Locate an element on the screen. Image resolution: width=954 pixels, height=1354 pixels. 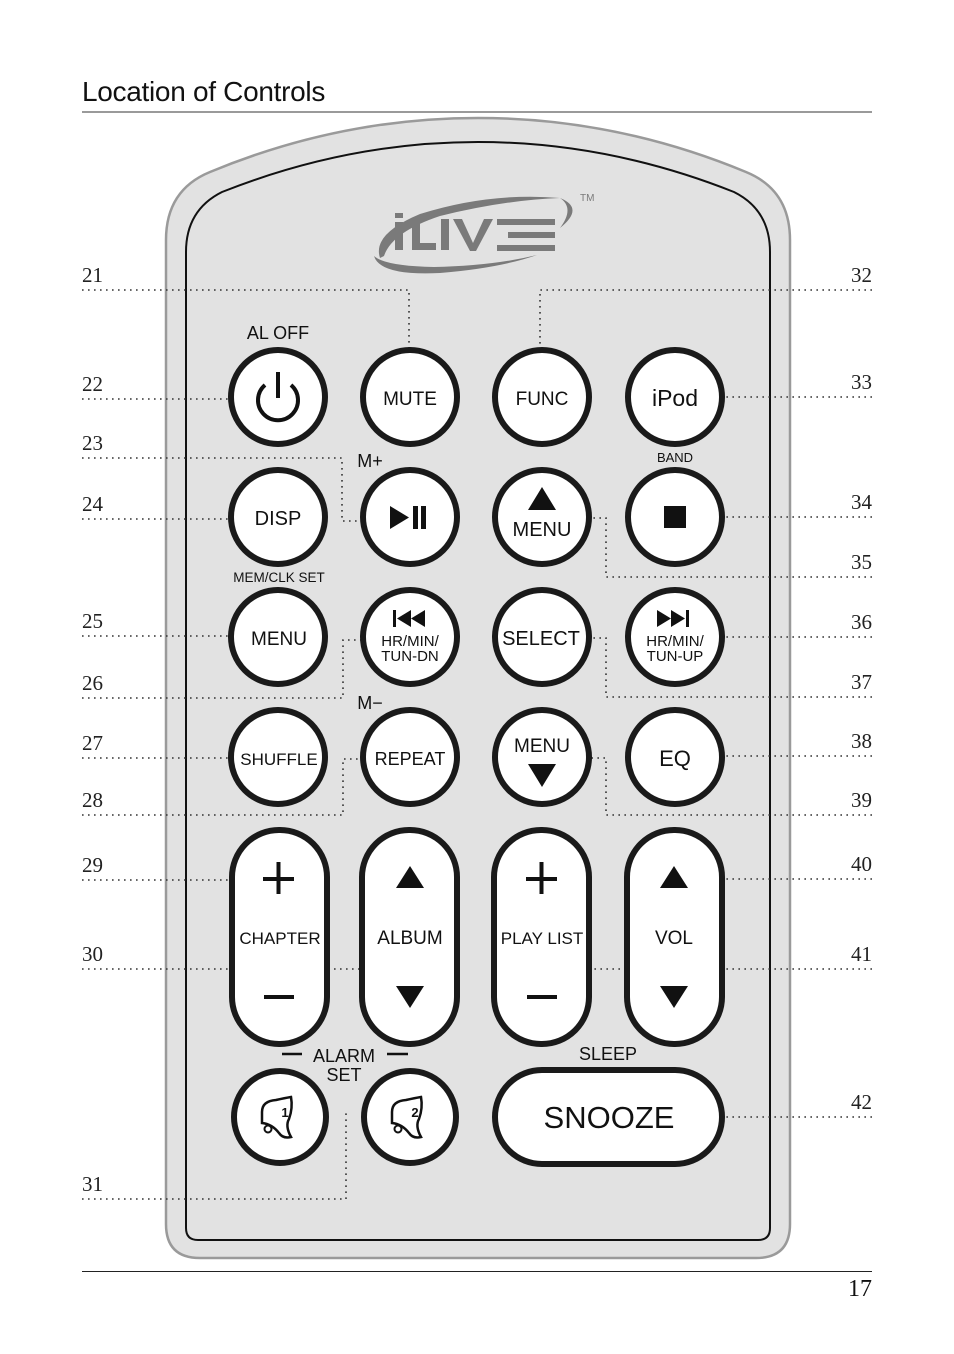
callout-numbers-left: 21 22 23 24 25 26 27 28 29 30 31 is located at coordinates (93, 729).